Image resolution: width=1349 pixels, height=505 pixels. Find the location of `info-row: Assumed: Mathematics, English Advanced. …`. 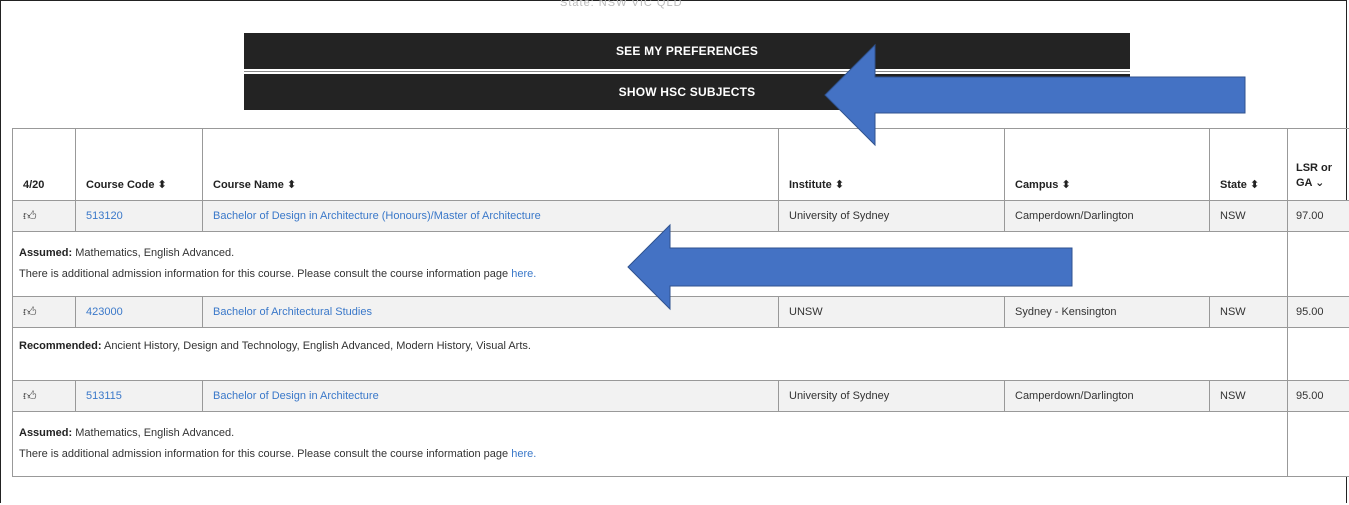

info-row: Assumed: Mathematics, English Advanced. … is located at coordinates (680, 444).